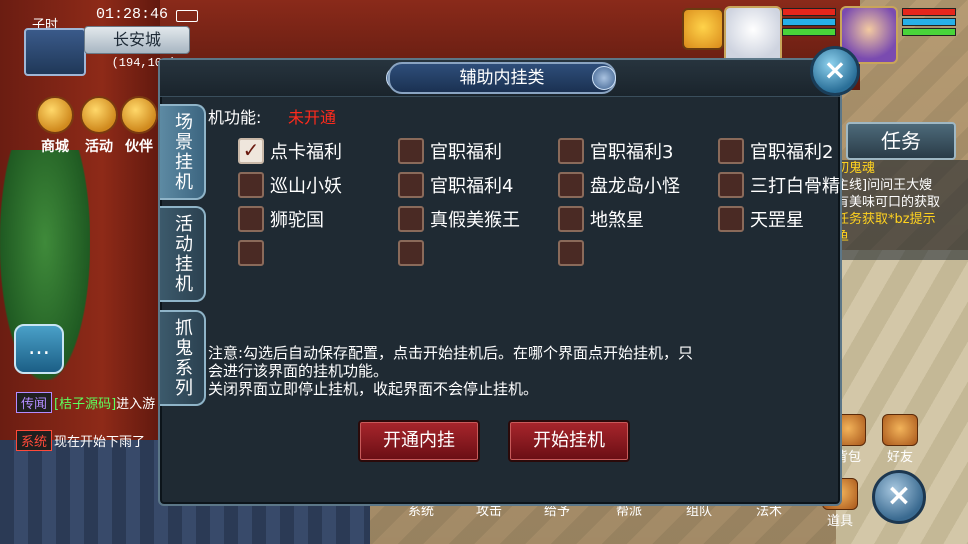  What do you see at coordinates (251, 151) in the screenshot?
I see `checkmark-icon: ✓` at bounding box center [251, 151].